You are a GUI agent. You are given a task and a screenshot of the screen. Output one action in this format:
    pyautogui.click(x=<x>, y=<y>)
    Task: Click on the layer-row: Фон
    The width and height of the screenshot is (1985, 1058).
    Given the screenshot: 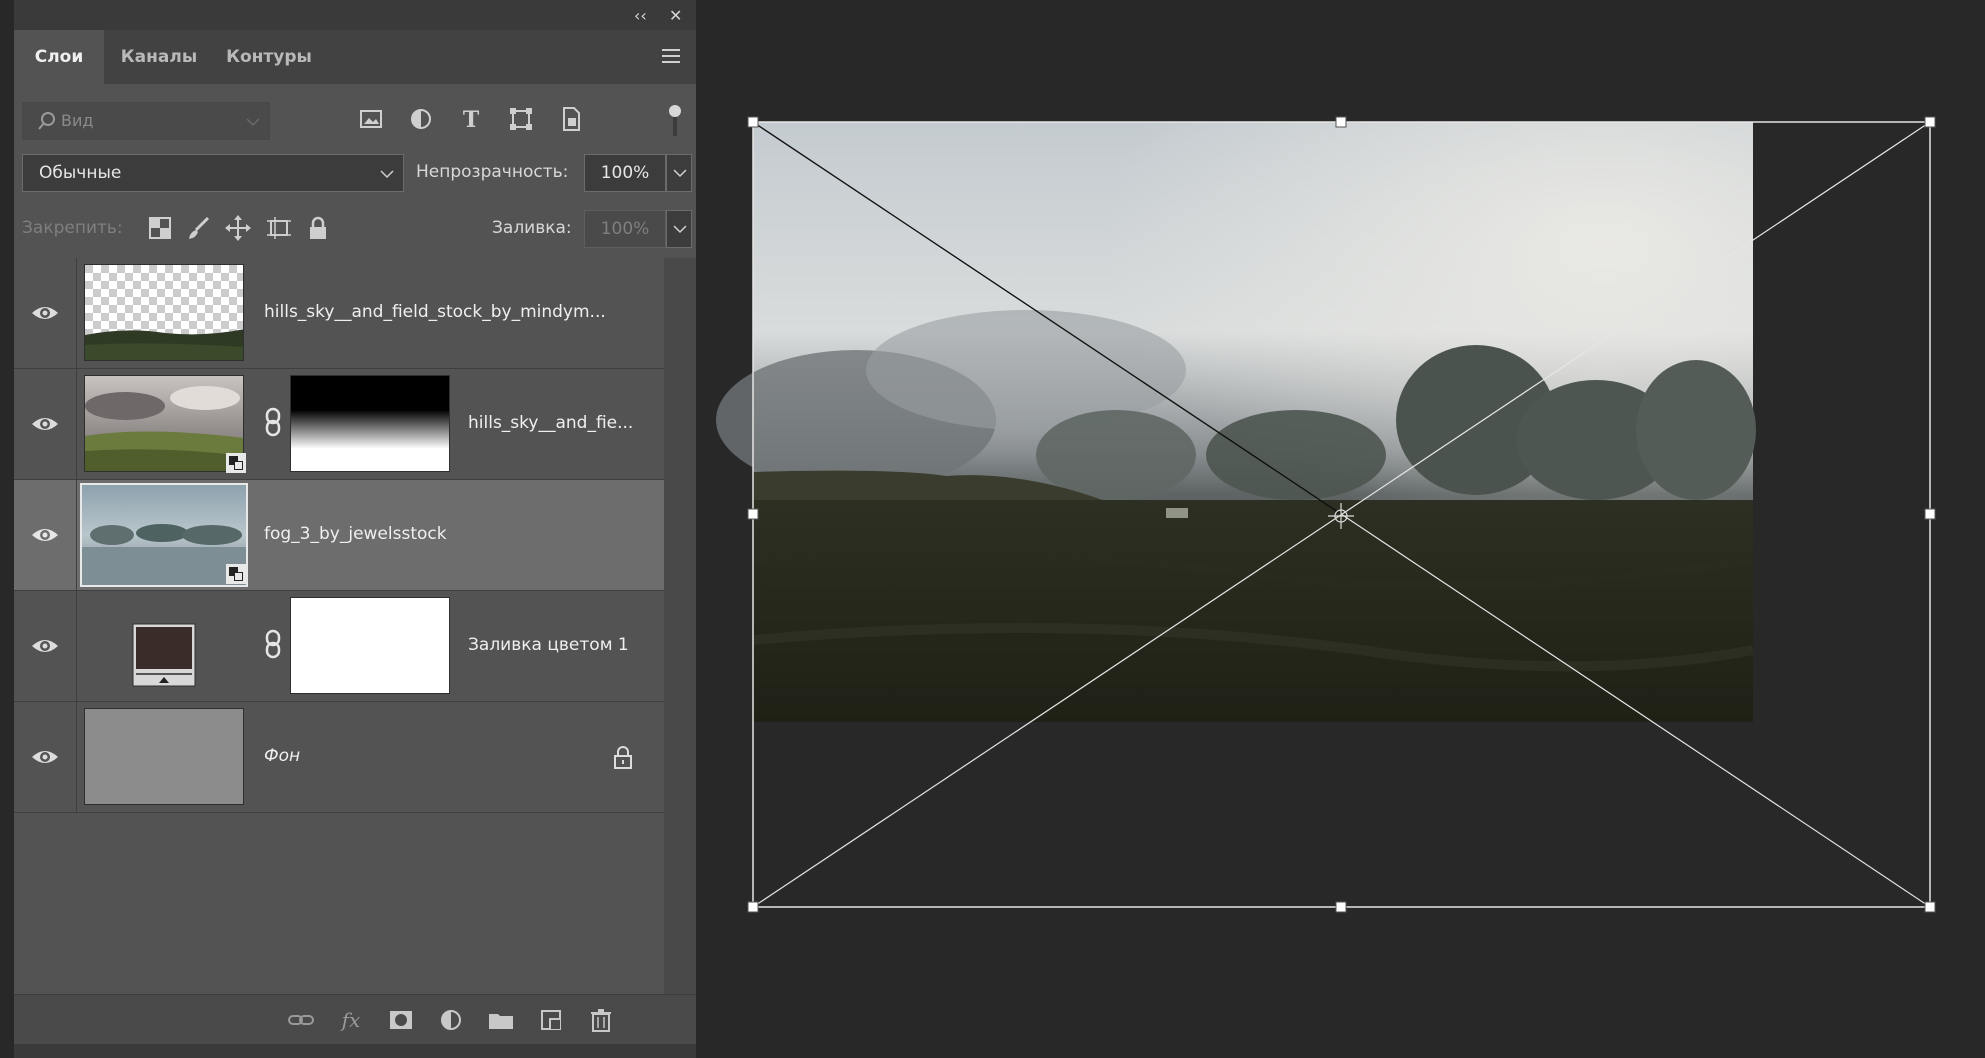 What is the action you would take?
    pyautogui.click(x=339, y=757)
    